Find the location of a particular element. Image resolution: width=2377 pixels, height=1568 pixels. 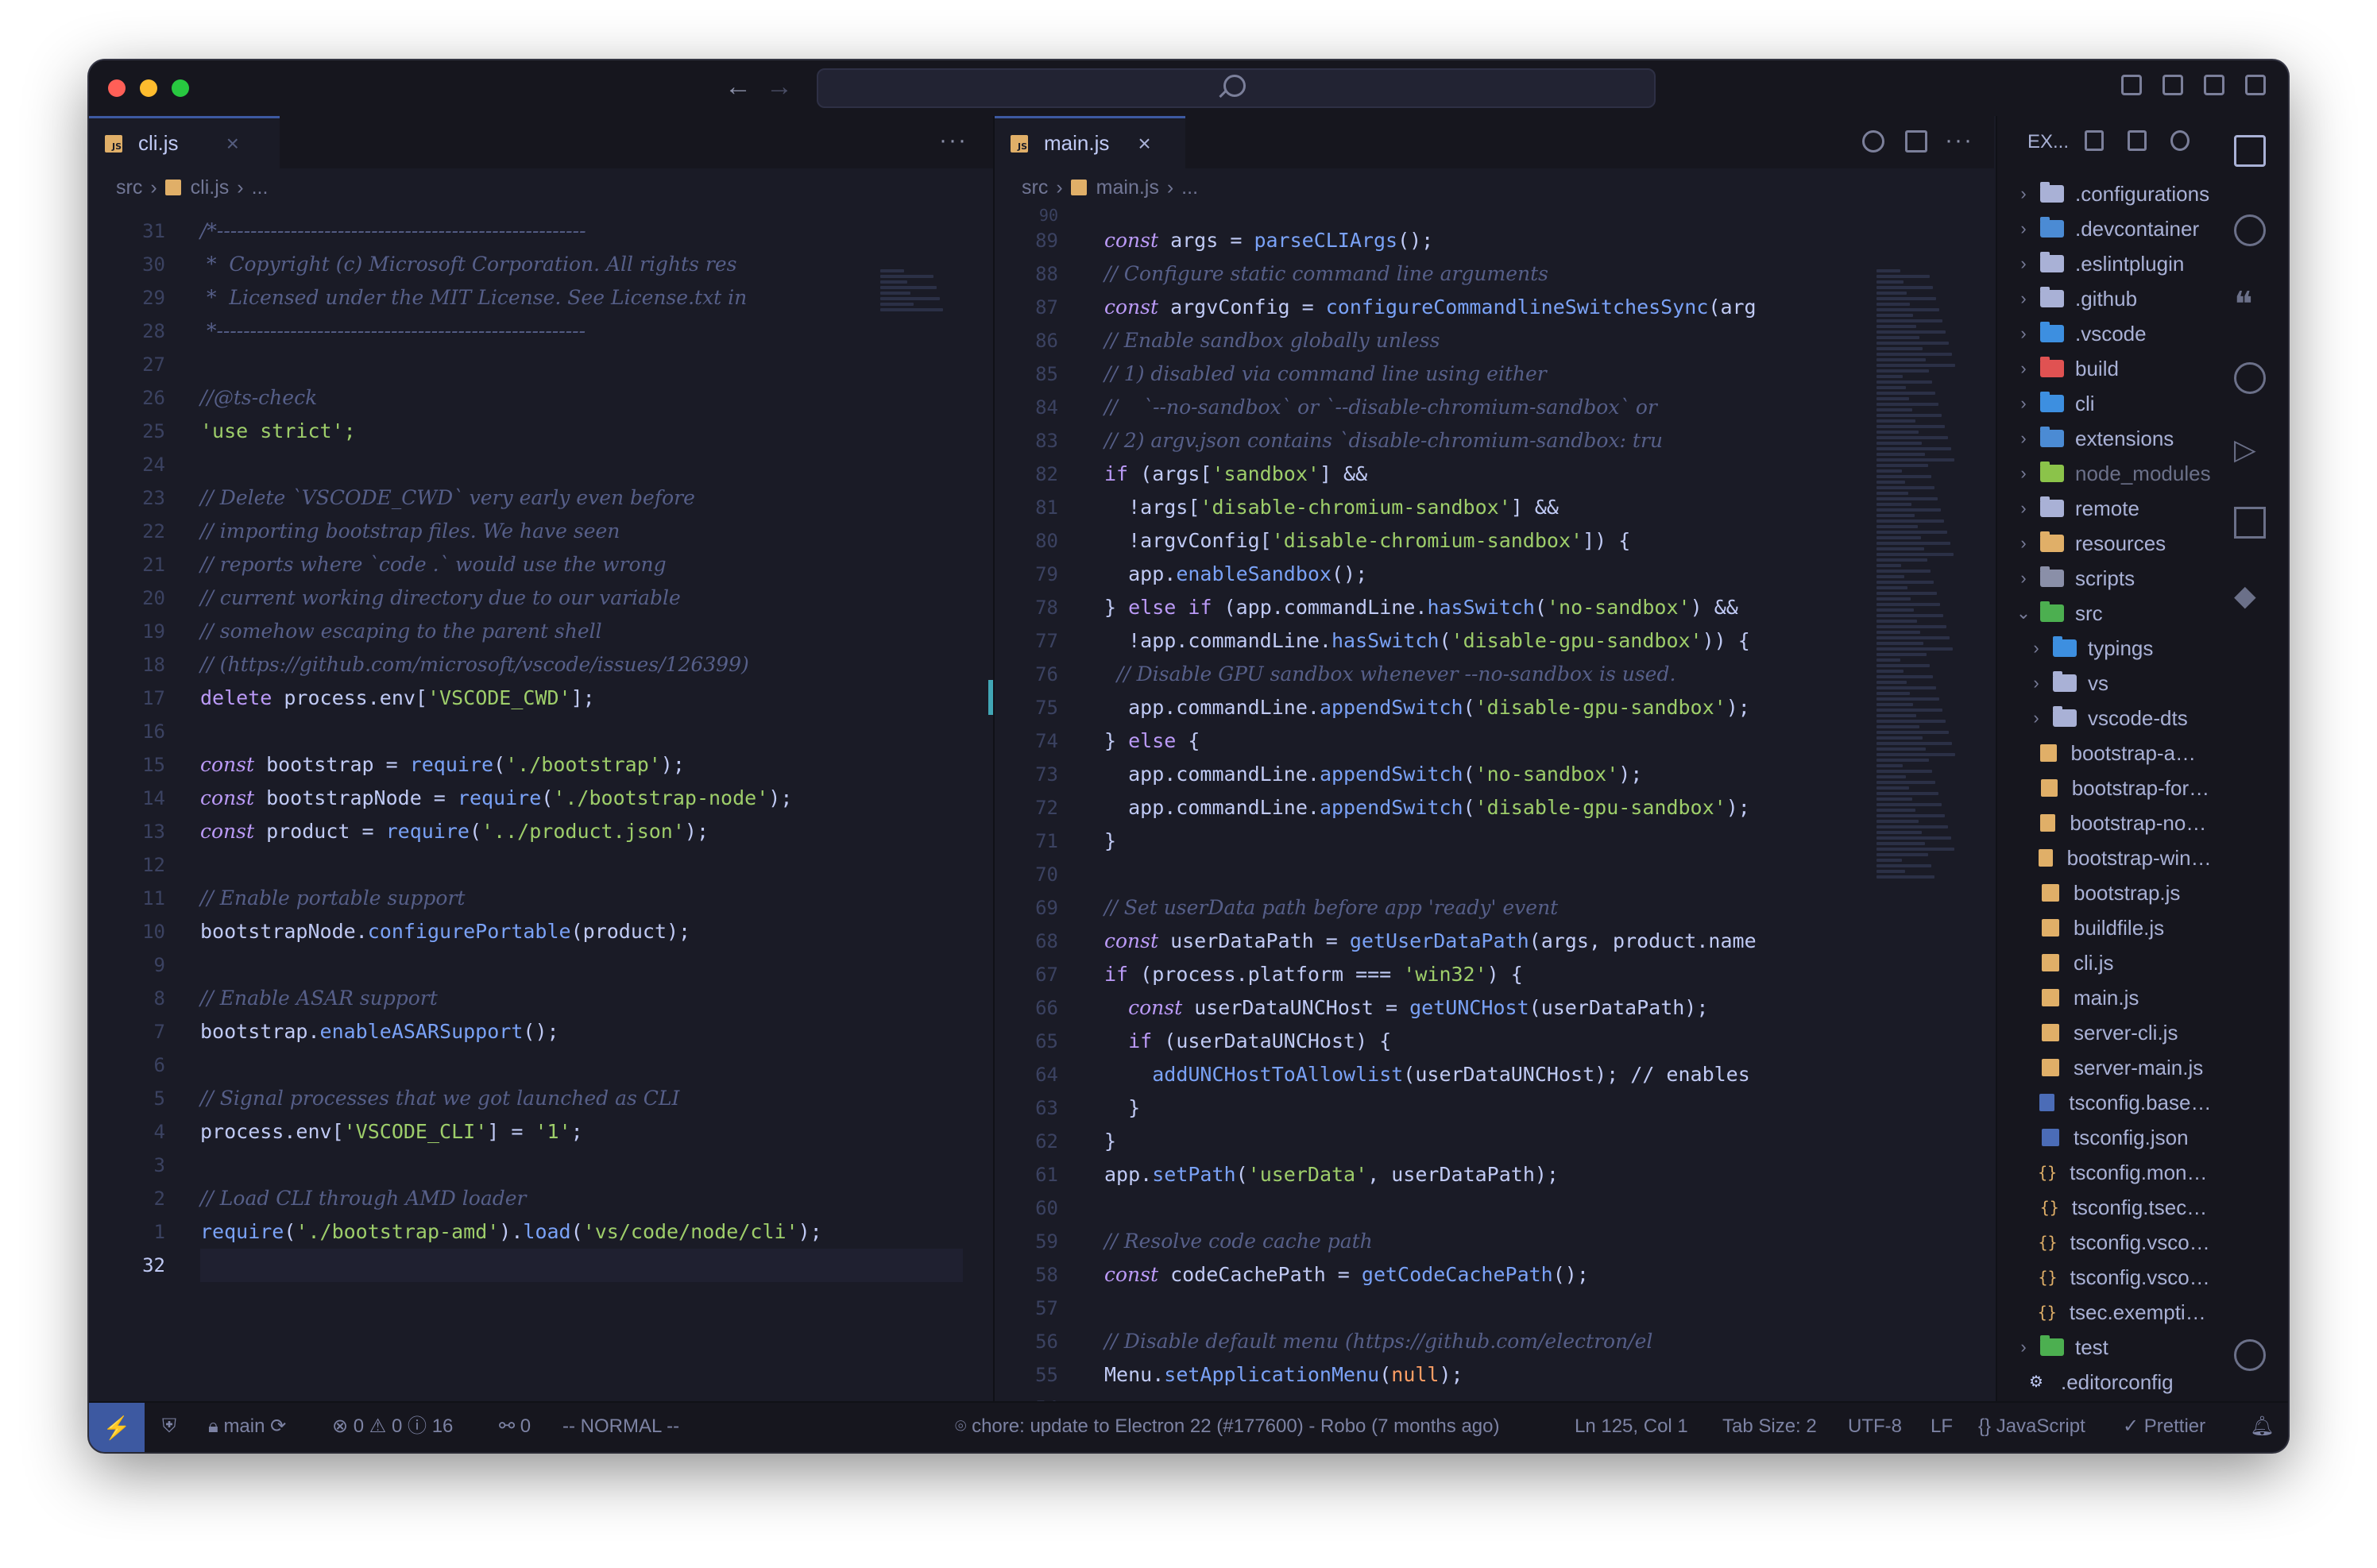

extensions-icon is located at coordinates (2250, 523).